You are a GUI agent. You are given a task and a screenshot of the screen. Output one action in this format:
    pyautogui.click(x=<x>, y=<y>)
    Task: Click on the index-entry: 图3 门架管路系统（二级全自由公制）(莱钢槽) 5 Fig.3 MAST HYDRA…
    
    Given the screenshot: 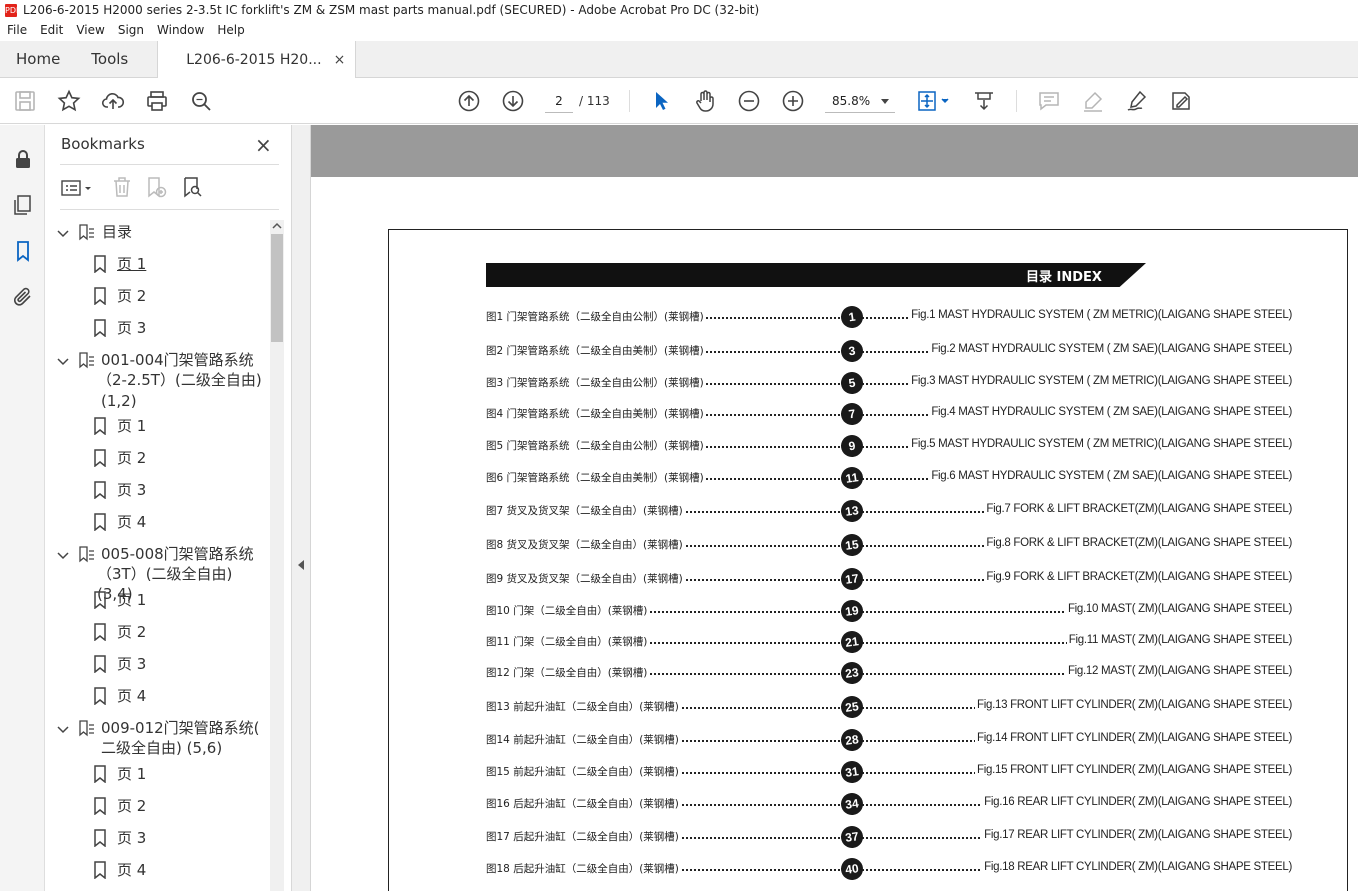 What is the action you would take?
    pyautogui.click(x=889, y=383)
    